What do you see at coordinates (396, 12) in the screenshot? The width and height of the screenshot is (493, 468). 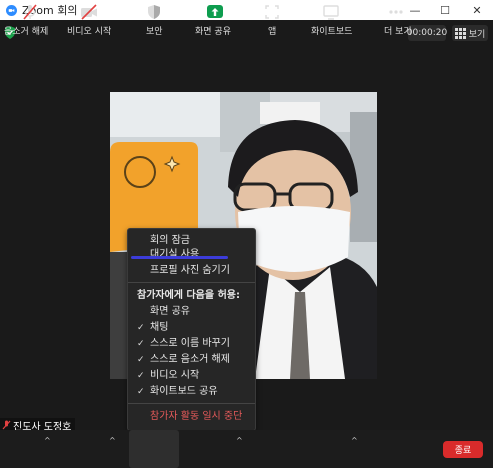 I see `more-dots-icon` at bounding box center [396, 12].